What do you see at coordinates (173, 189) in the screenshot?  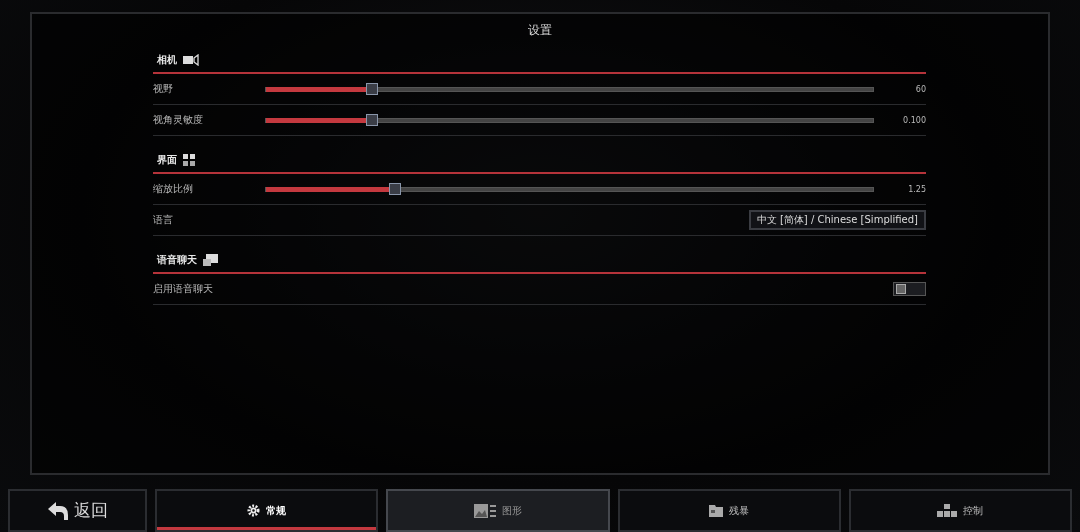 I see `setting-label: 缩放比例` at bounding box center [173, 189].